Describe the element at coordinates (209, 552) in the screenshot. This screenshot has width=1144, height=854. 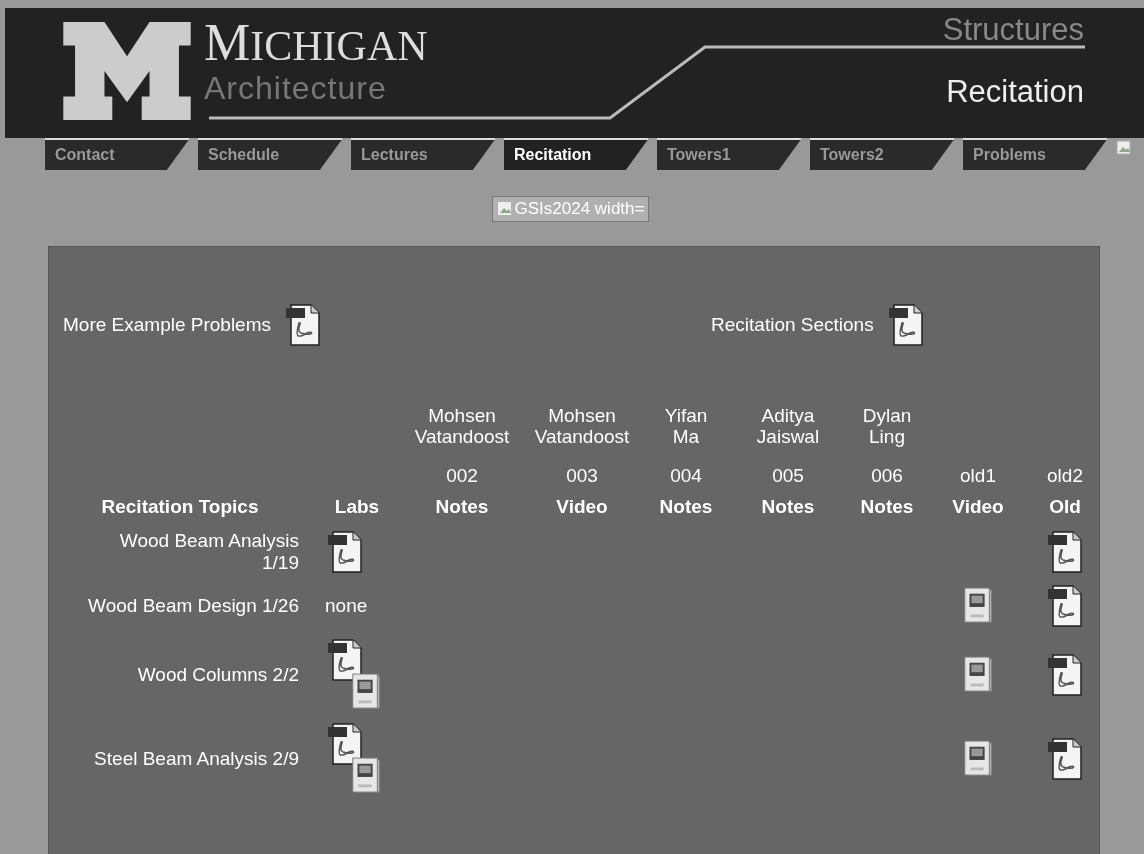
I see `topic-label: Wood Beam Analysis 1/19` at that location.